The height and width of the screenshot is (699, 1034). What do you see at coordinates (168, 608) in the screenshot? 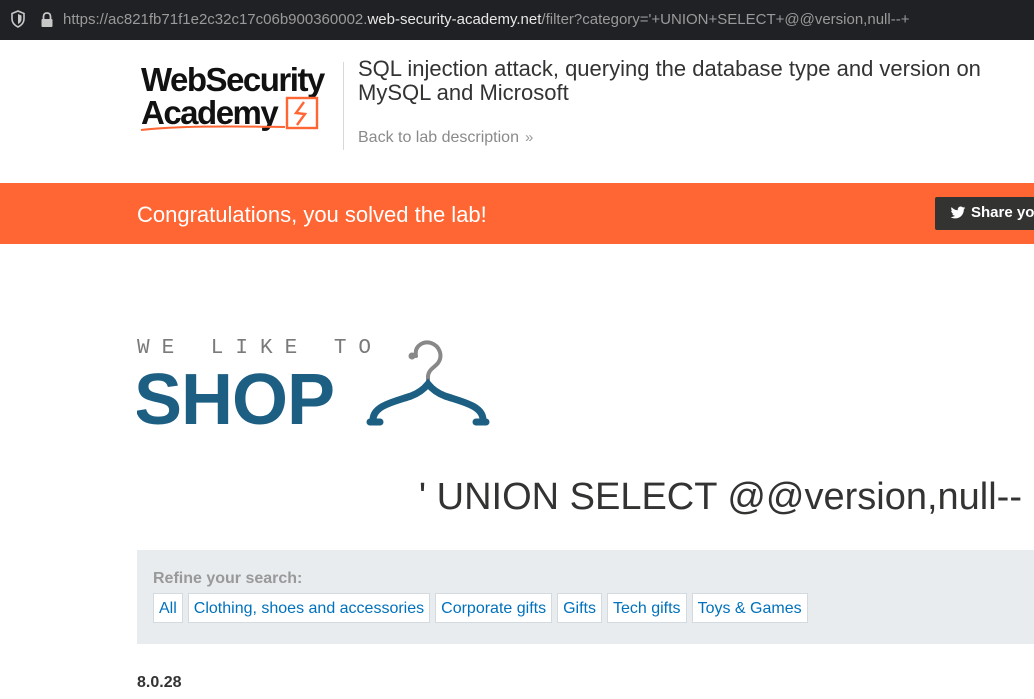
I see `filter-all: All` at bounding box center [168, 608].